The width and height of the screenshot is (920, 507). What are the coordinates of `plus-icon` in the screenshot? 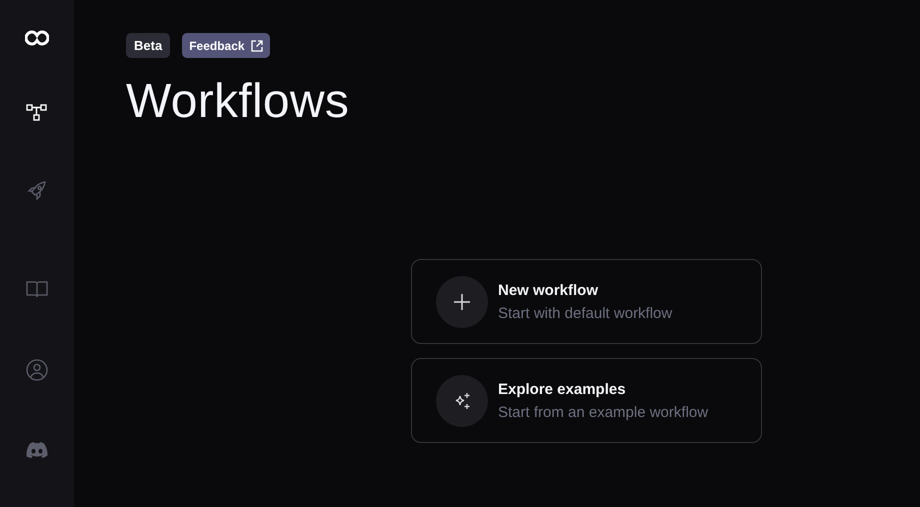 It's located at (462, 302).